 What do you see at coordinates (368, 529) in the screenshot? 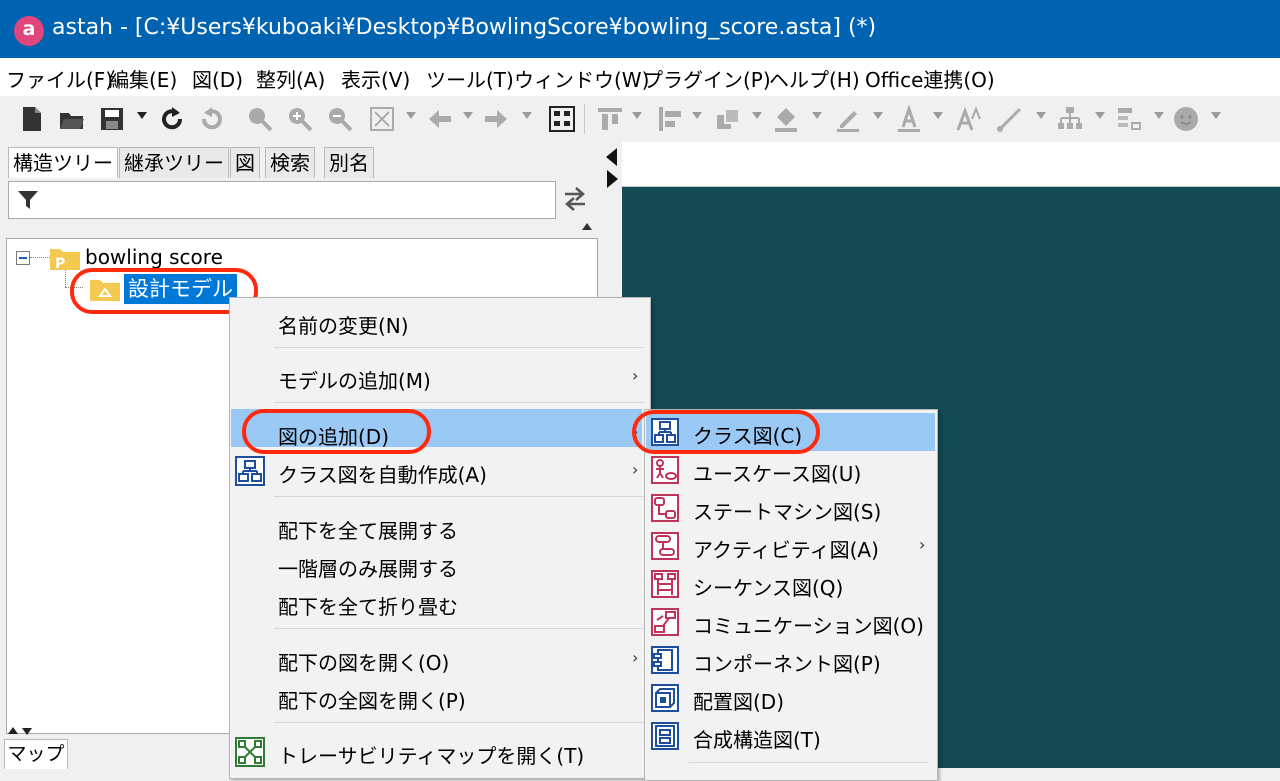
I see `menu-item-expand-all: 配下を全て展開する` at bounding box center [368, 529].